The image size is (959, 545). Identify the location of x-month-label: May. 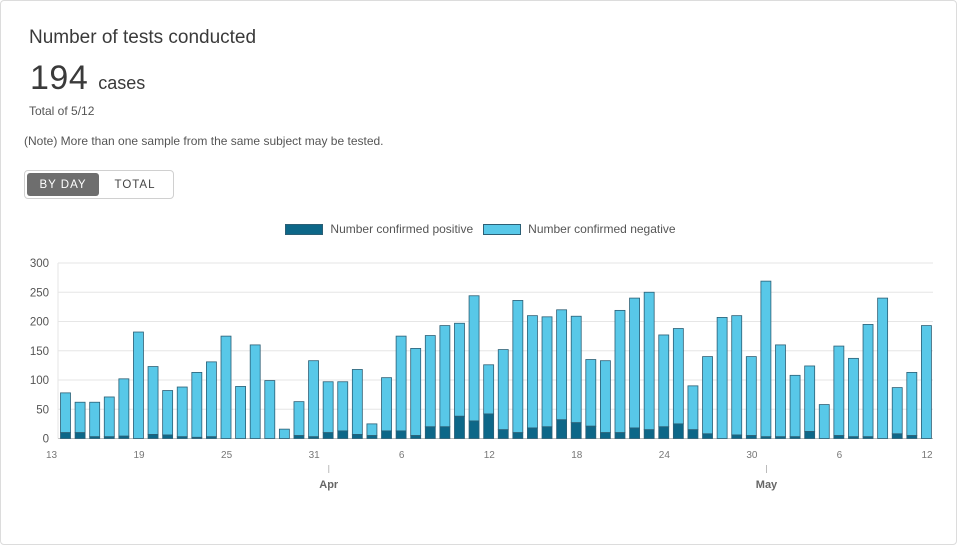
(767, 485).